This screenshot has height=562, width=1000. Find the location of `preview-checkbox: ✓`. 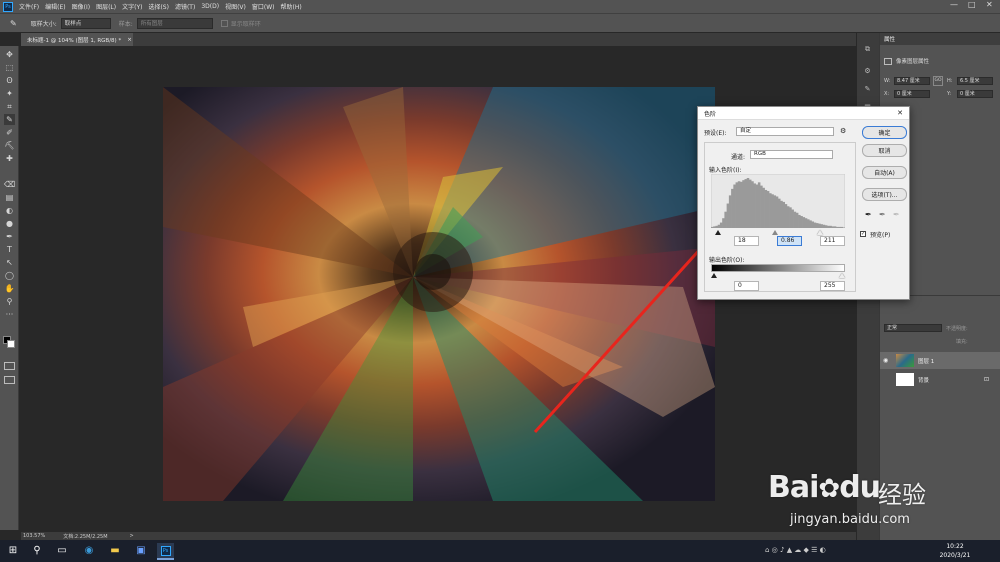

preview-checkbox: ✓ is located at coordinates (863, 234).